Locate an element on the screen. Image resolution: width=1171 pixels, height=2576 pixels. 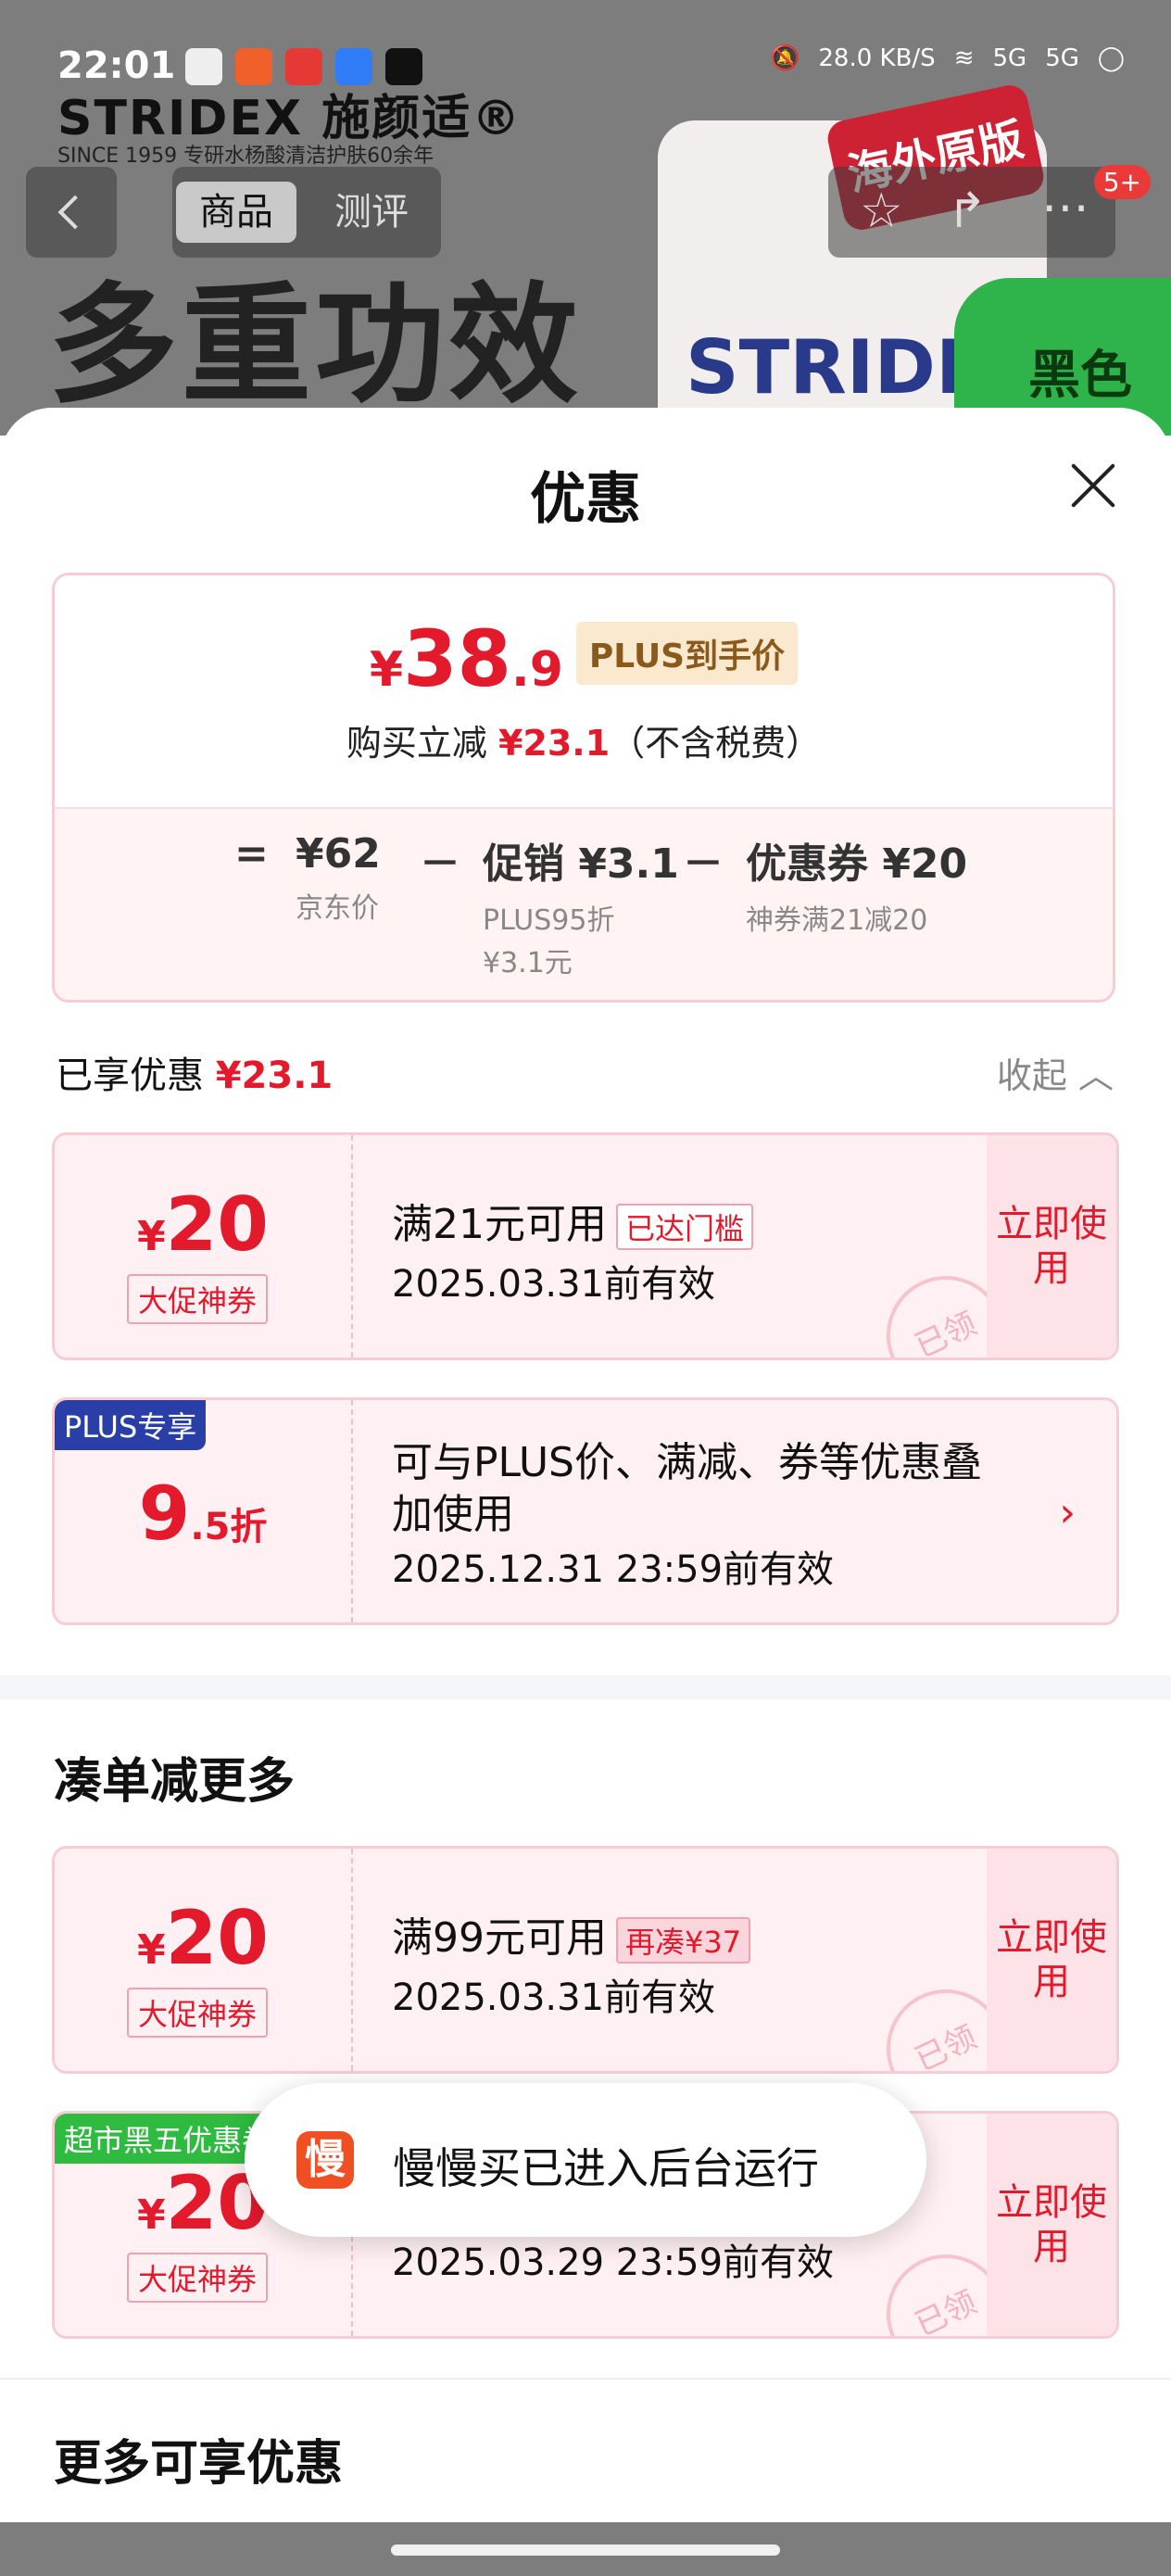
plus-price-tag: PLUS到手价 is located at coordinates (687, 654).